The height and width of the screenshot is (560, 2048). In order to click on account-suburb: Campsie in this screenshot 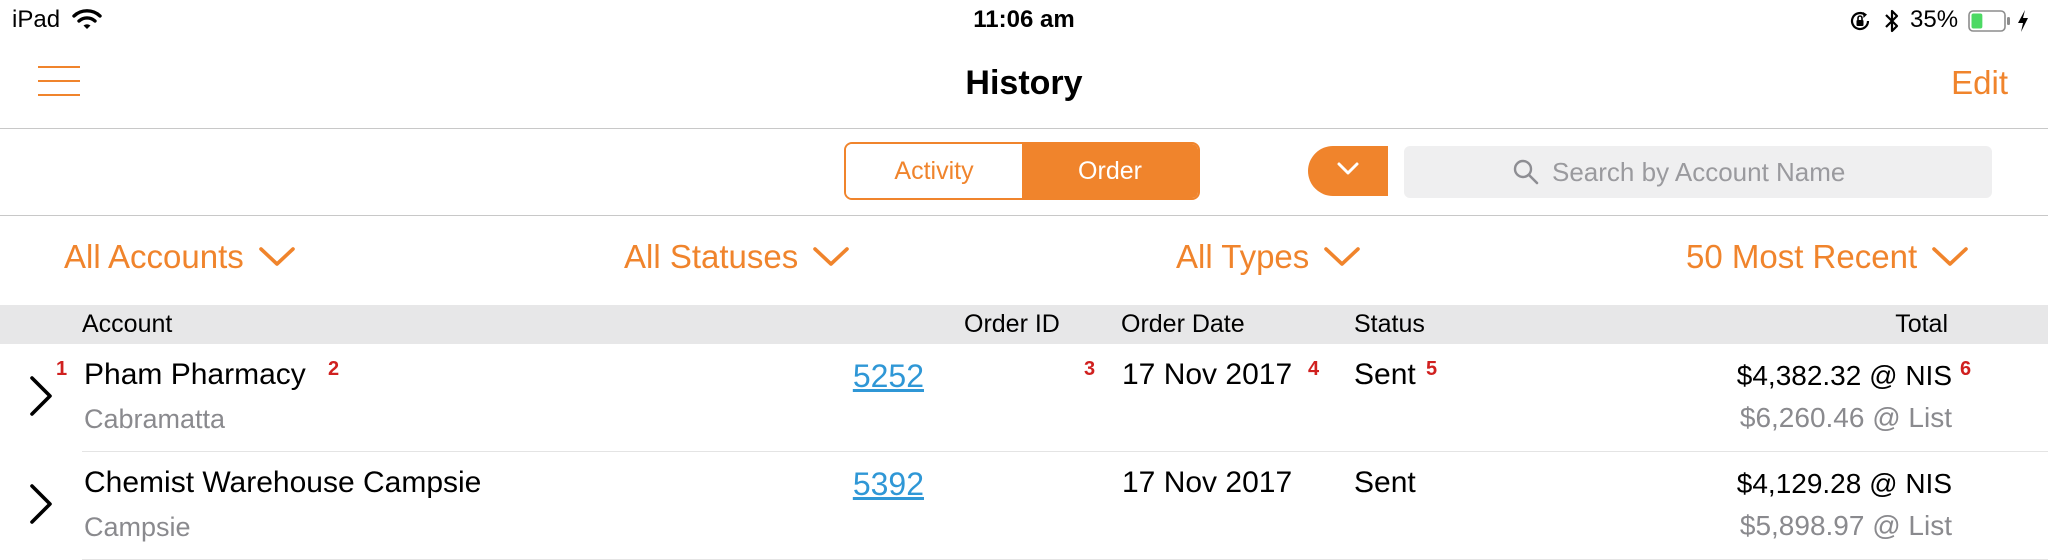, I will do `click(137, 527)`.